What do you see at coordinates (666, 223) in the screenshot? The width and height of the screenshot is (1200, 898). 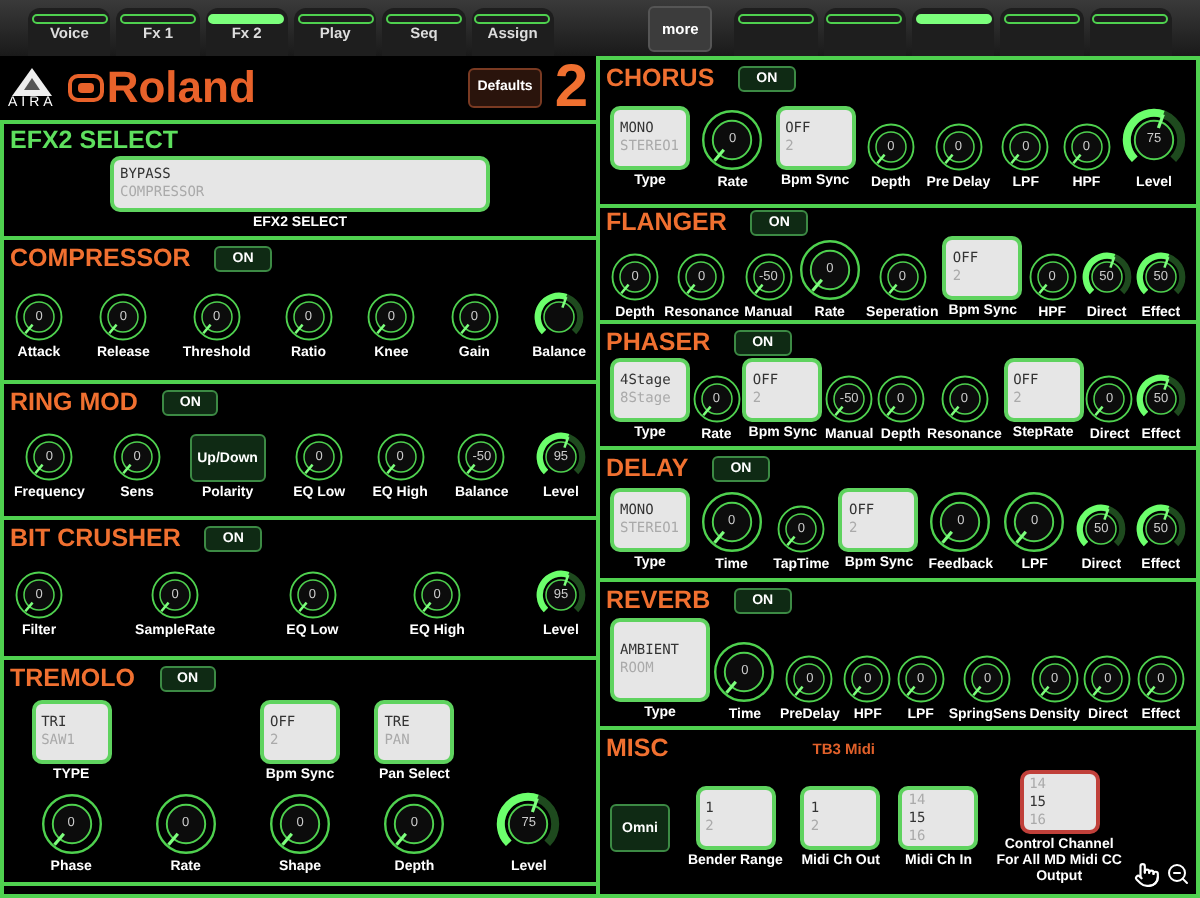 I see `section-title: FLANGER` at bounding box center [666, 223].